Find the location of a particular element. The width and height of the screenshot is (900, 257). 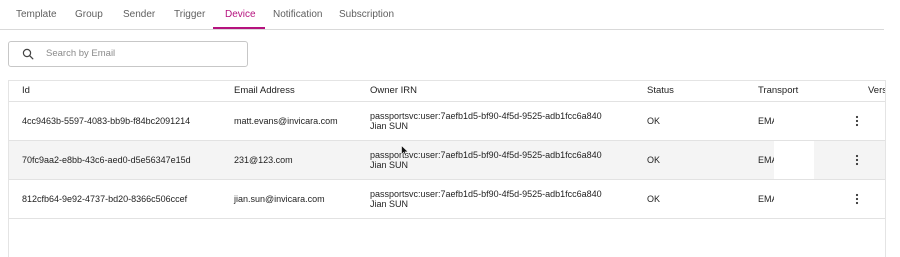

tab-sender: Sender is located at coordinates (139, 14).